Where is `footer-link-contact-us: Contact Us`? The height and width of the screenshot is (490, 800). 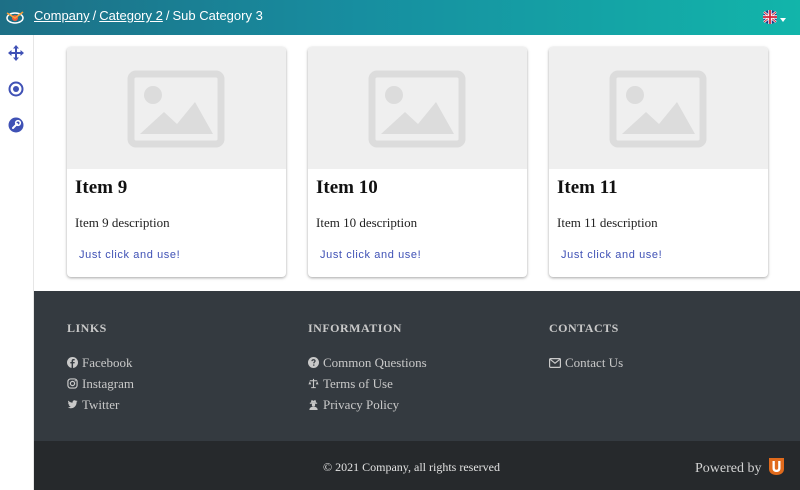
footer-link-contact-us: Contact Us is located at coordinates (586, 362).